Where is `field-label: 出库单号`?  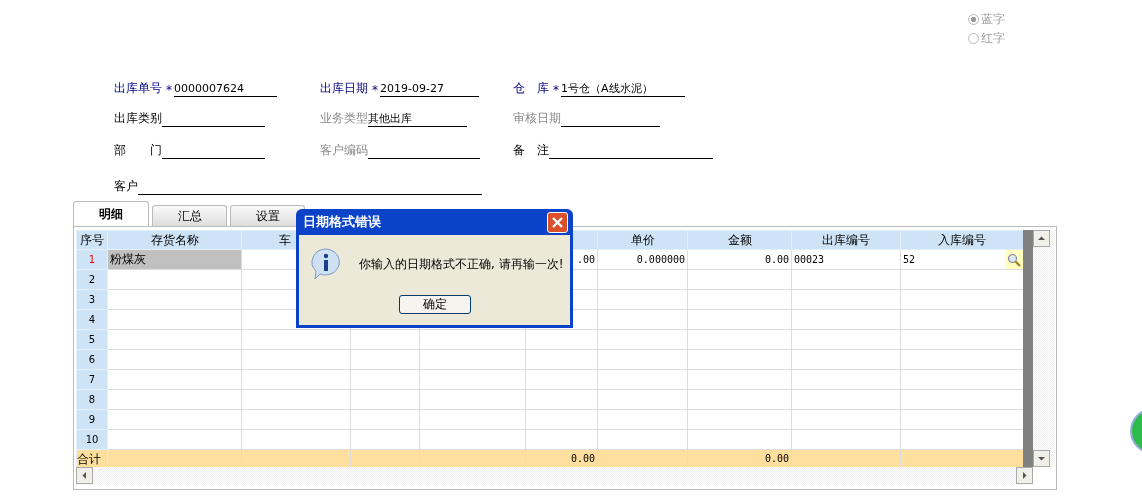
field-label: 出库单号 is located at coordinates (138, 88).